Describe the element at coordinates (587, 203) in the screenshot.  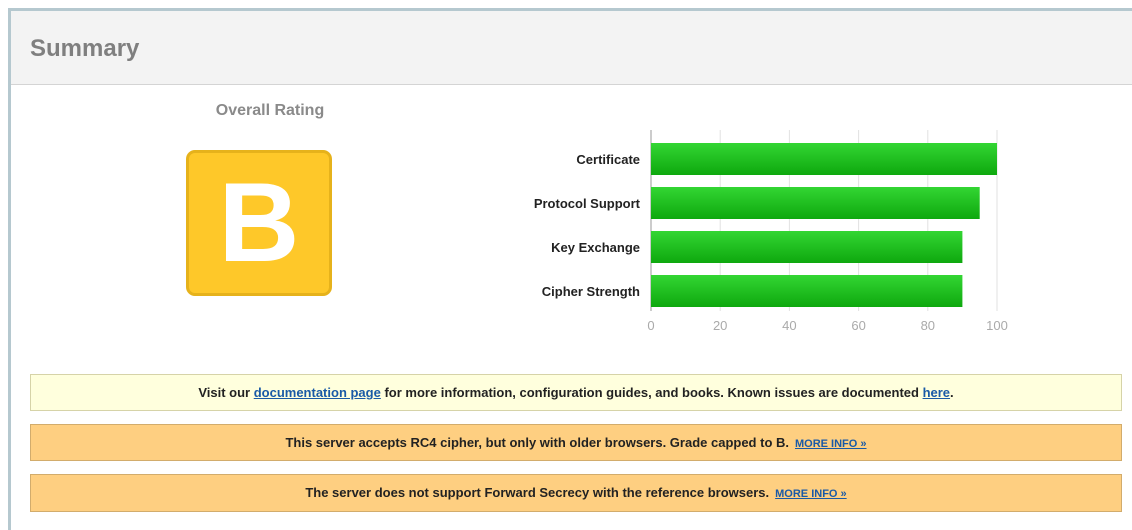
I see `category-label: Protocol Support` at that location.